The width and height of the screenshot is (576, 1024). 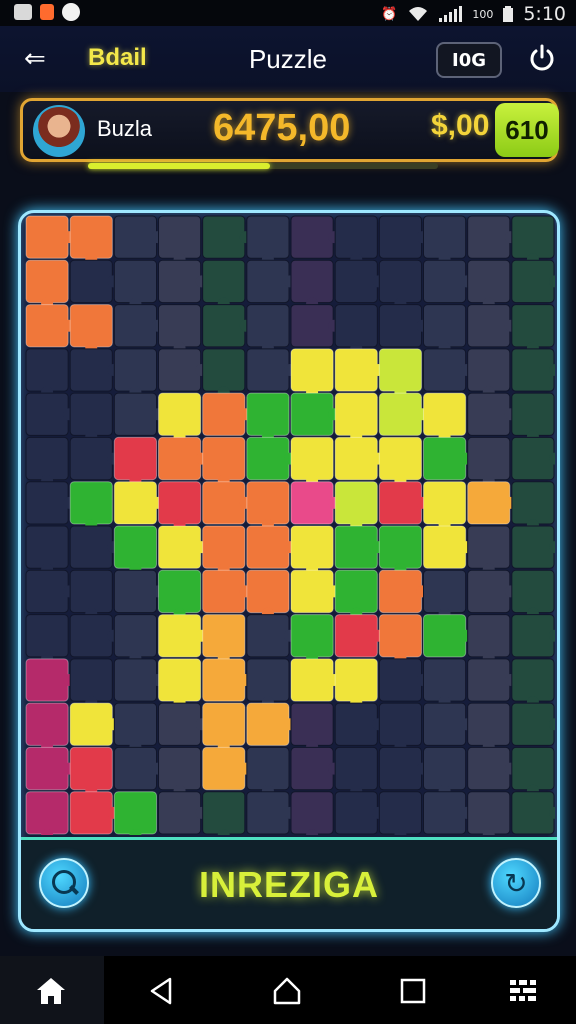 I want to click on menu-grid-icon, so click(x=523, y=991).